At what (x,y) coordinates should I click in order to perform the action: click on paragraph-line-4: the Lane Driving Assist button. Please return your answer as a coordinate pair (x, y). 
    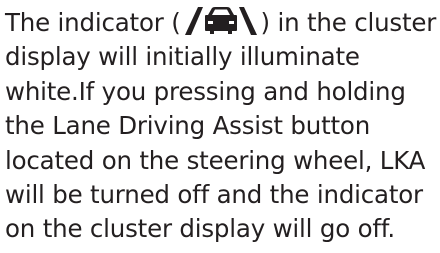
    Looking at the image, I should click on (188, 126).